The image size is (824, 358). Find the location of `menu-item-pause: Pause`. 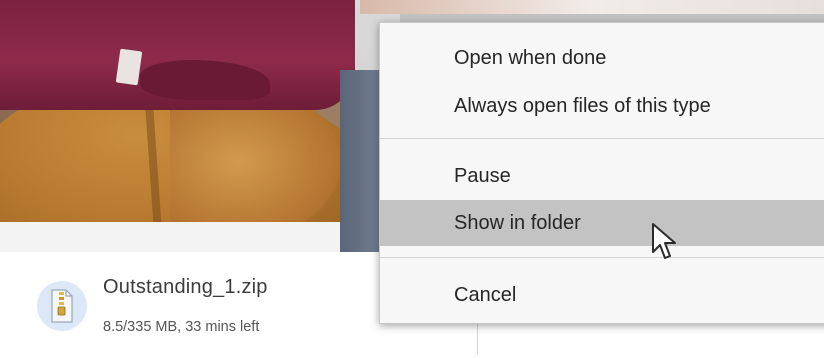

menu-item-pause: Pause is located at coordinates (602, 176).